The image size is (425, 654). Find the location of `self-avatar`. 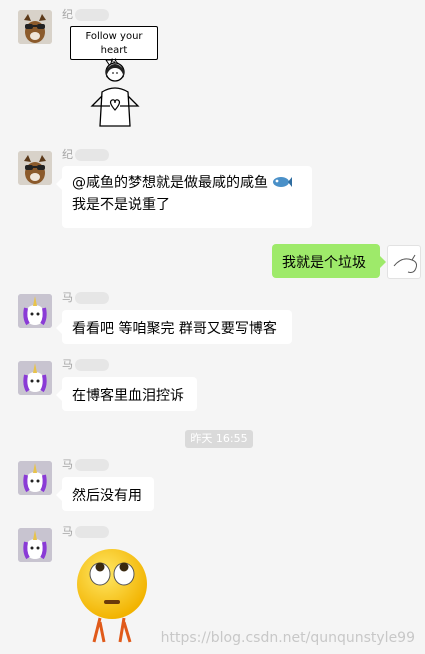

self-avatar is located at coordinates (404, 262).